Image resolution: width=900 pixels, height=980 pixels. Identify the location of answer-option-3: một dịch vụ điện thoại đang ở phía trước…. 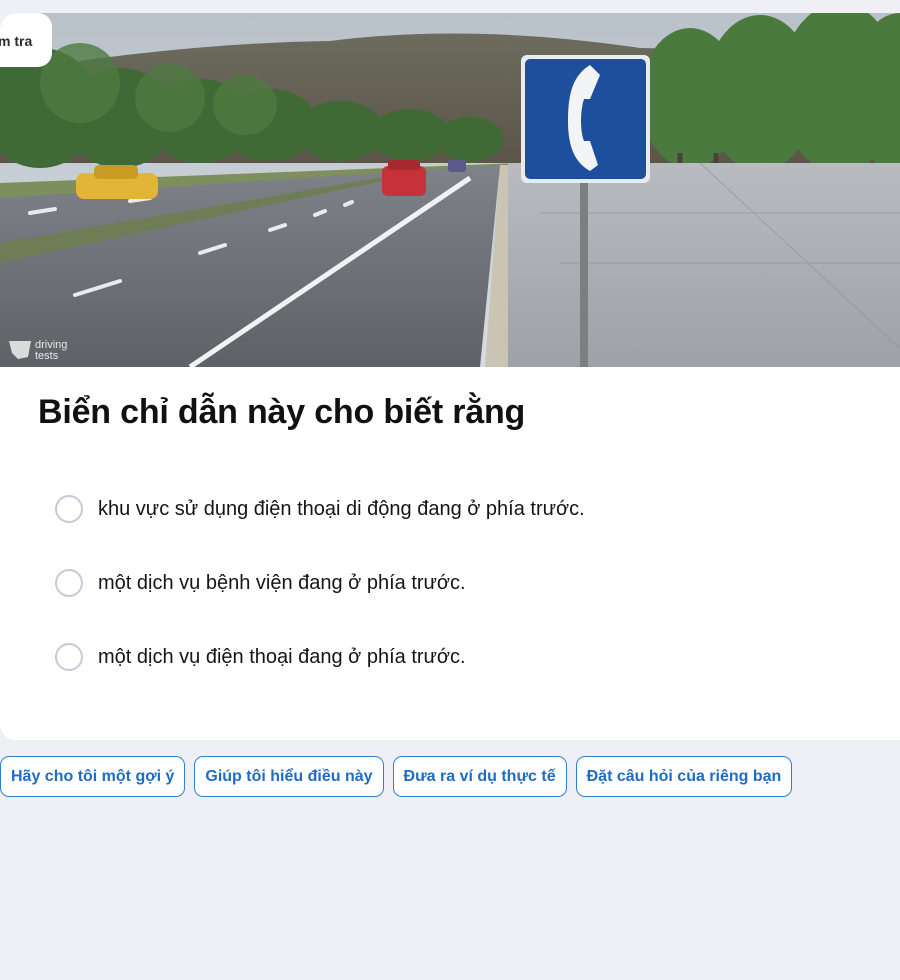
(320, 657).